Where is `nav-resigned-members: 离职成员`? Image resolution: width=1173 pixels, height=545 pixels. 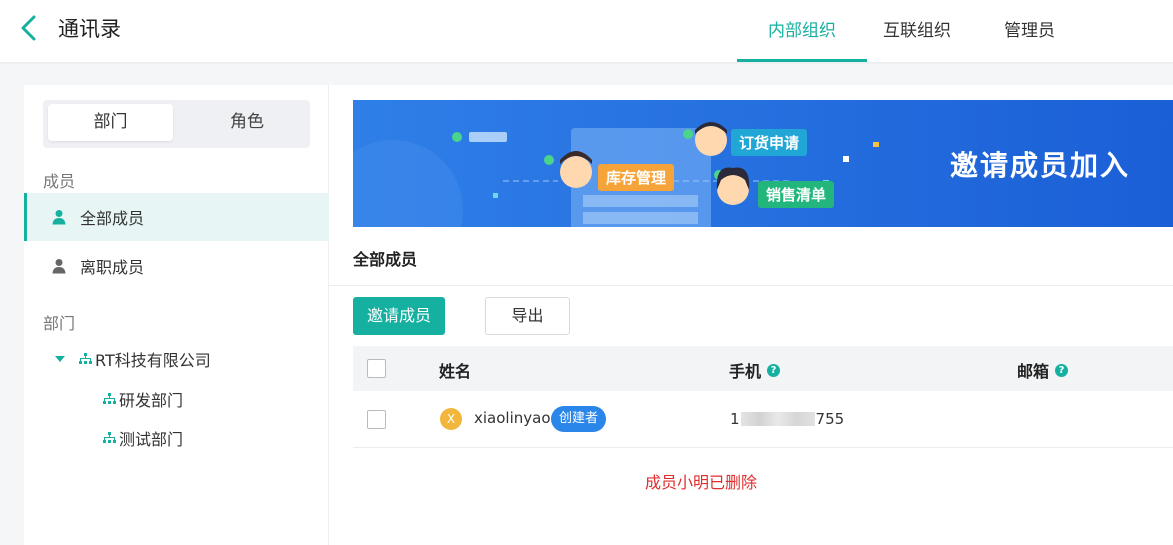
nav-resigned-members: 离职成员 is located at coordinates (176, 266).